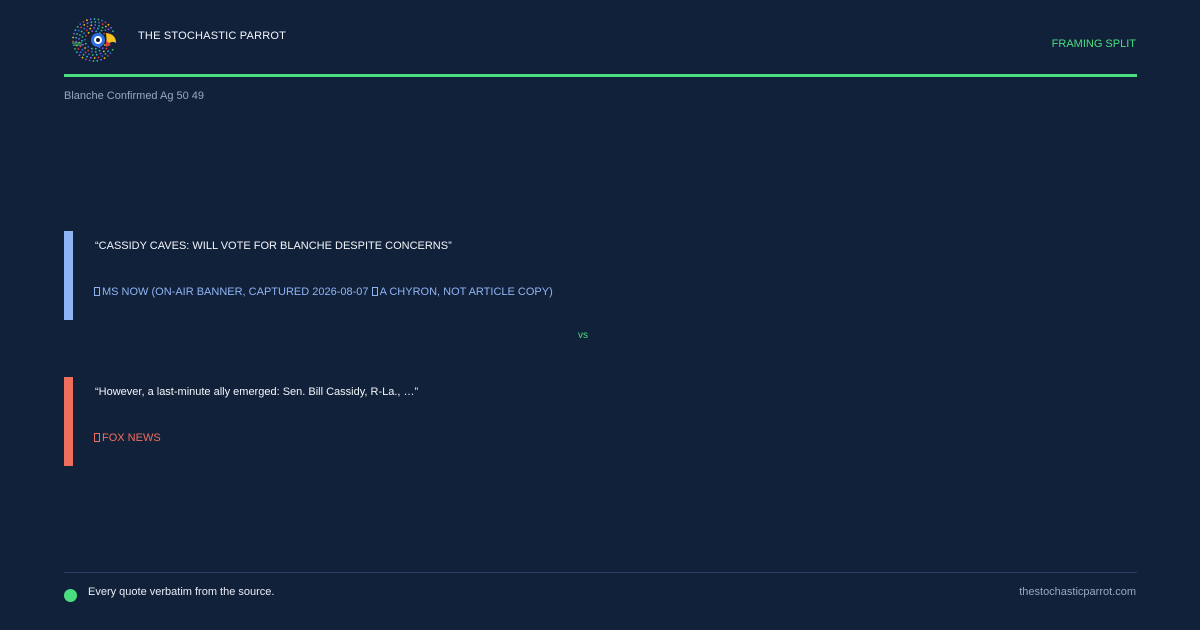 Image resolution: width=1200 pixels, height=630 pixels. I want to click on story-slug: Blanche Confirmed Ag 50 49, so click(134, 96).